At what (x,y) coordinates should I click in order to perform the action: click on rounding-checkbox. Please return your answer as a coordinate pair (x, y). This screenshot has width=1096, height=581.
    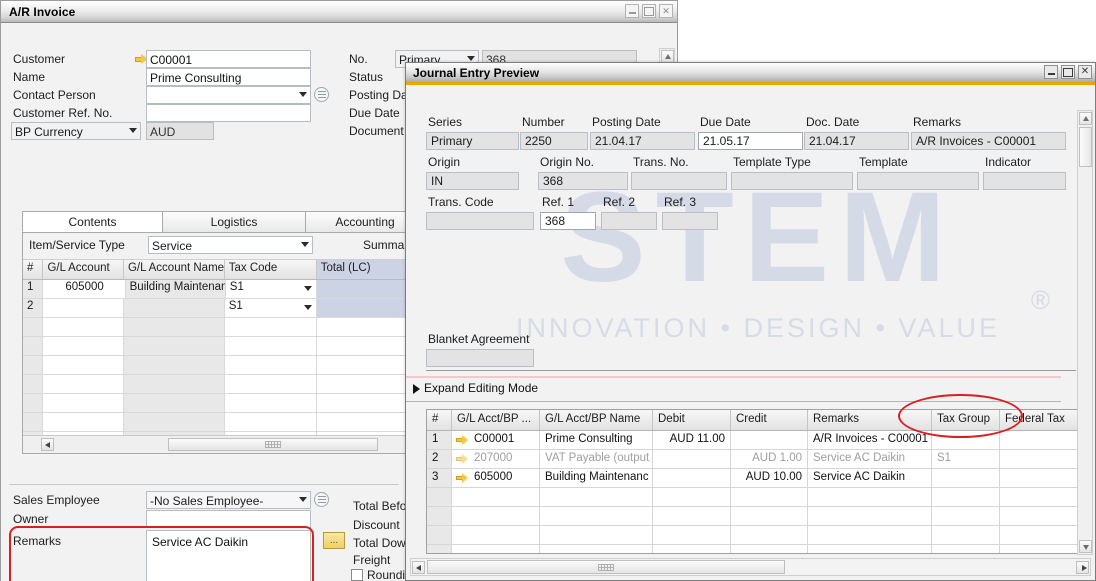
    Looking at the image, I should click on (357, 575).